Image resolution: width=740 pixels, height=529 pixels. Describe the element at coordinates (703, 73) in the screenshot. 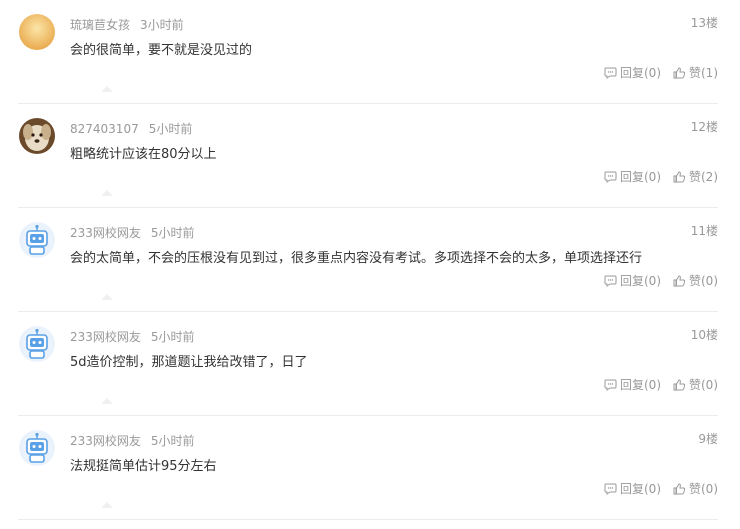

I see `like-label: 赞(1)` at that location.